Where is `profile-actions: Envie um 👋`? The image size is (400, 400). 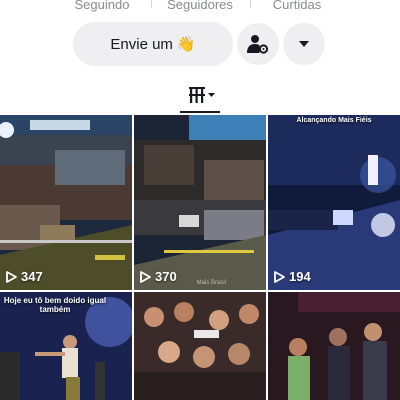 profile-actions: Envie um 👋 is located at coordinates (200, 45).